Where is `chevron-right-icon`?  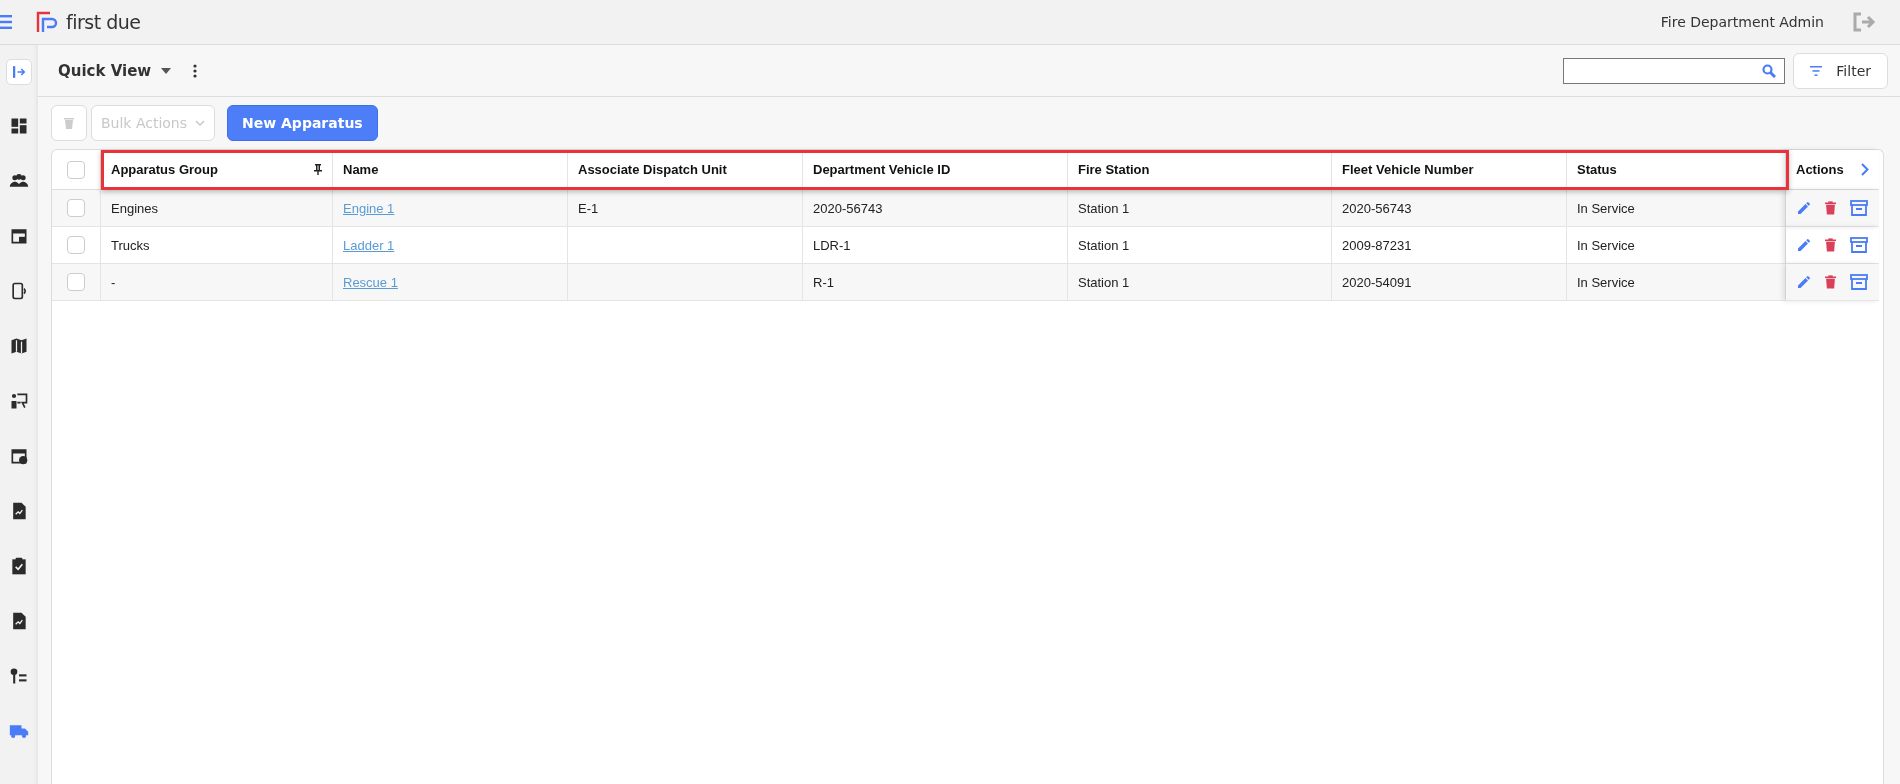 chevron-right-icon is located at coordinates (1865, 169).